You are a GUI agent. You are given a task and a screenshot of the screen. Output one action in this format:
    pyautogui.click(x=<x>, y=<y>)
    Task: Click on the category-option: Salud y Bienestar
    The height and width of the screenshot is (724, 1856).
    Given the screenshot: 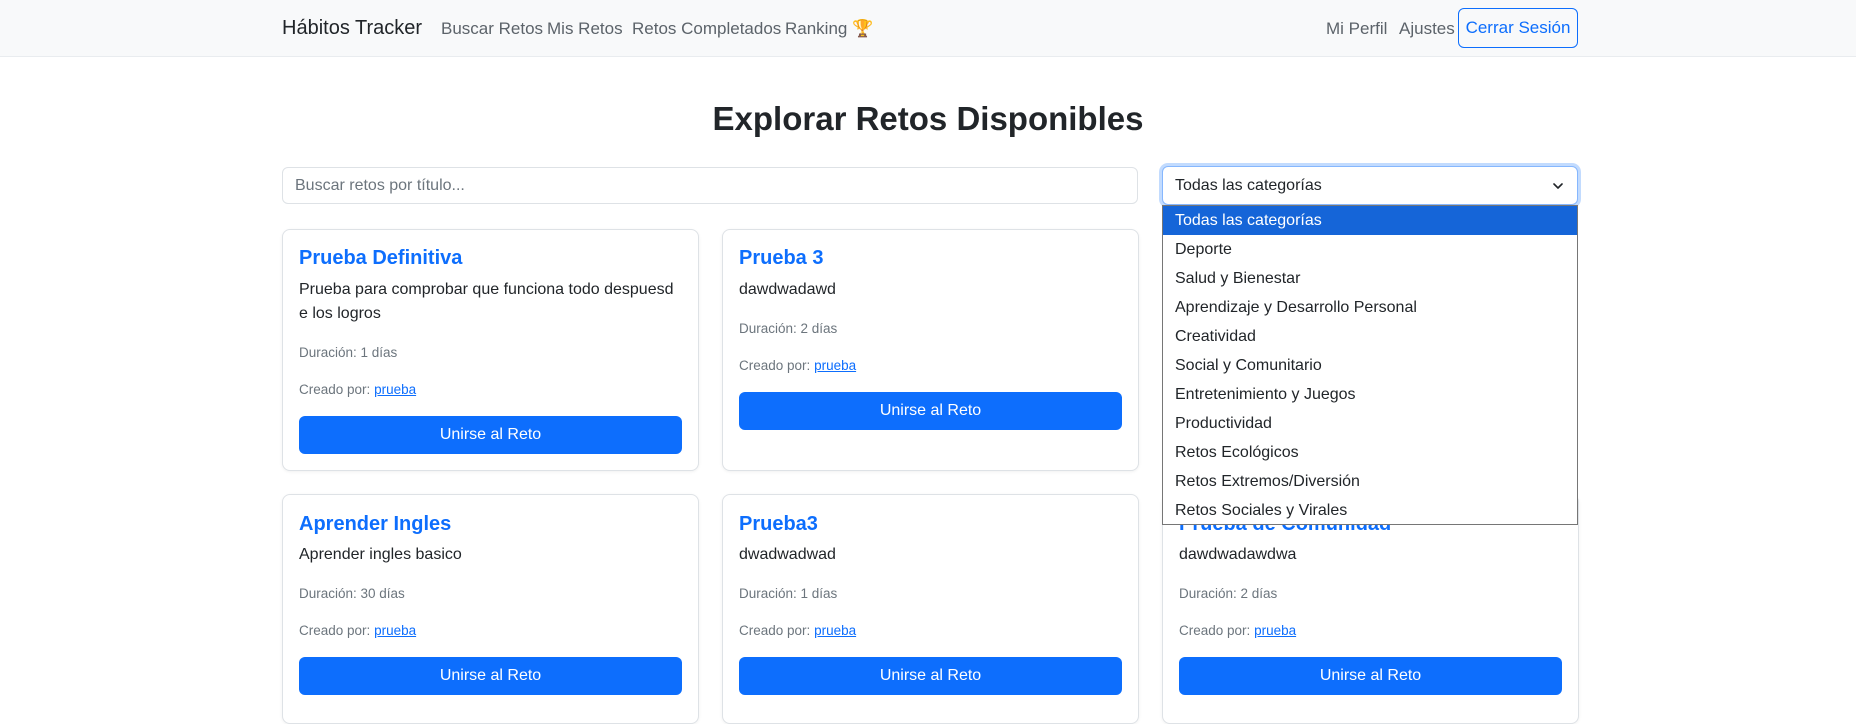 What is the action you would take?
    pyautogui.click(x=1370, y=278)
    